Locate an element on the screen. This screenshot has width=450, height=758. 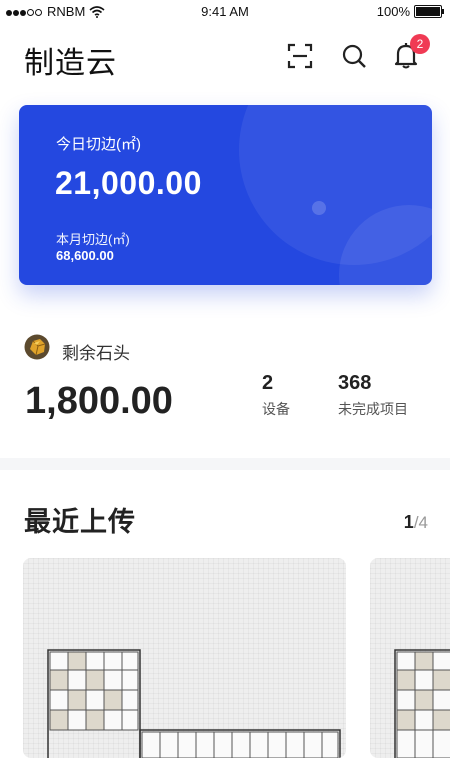
app-title: 制造云 is located at coordinates (70, 63).